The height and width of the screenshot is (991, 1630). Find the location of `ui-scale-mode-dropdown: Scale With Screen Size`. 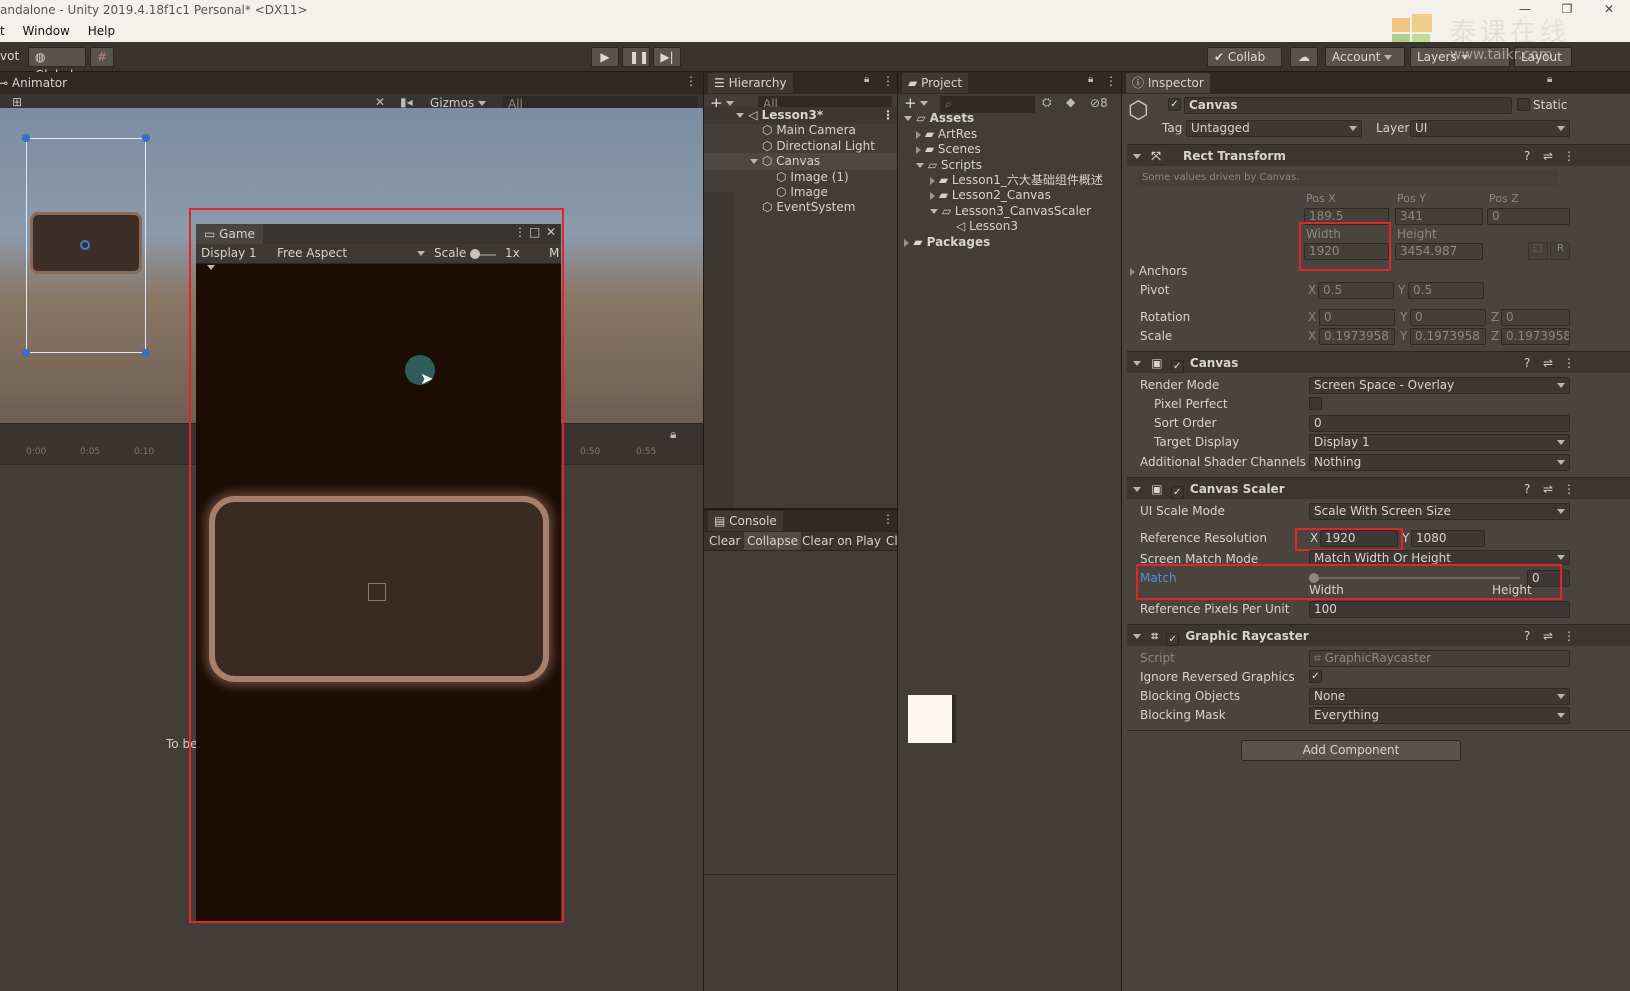

ui-scale-mode-dropdown: Scale With Screen Size is located at coordinates (1439, 511).